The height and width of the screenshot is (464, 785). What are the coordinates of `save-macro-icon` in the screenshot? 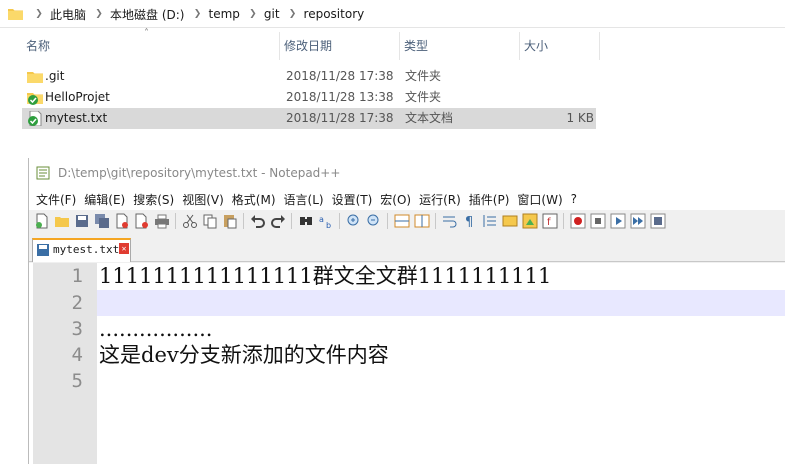 It's located at (658, 221).